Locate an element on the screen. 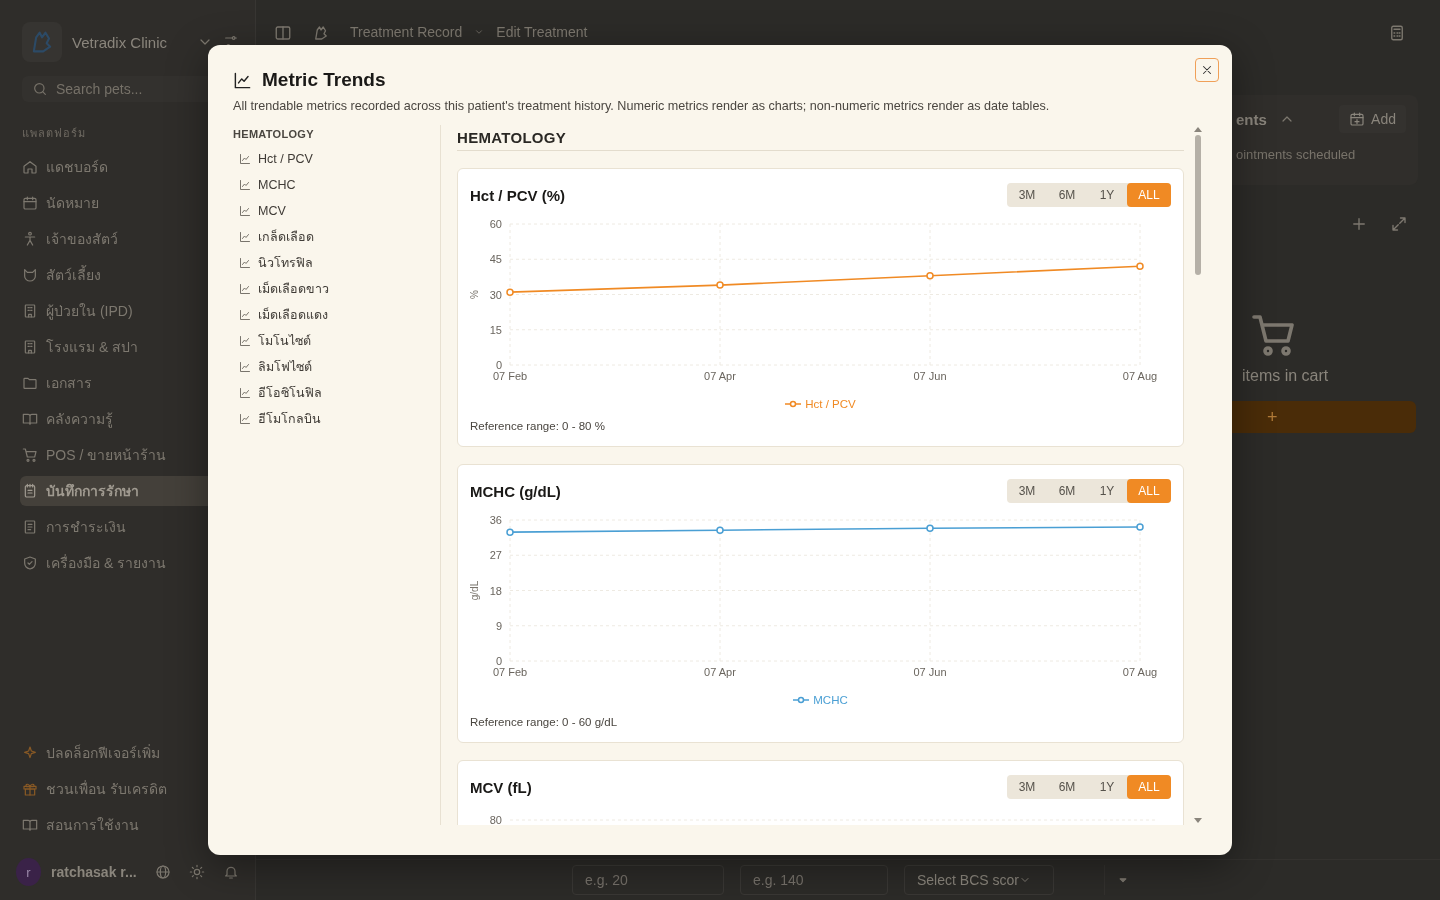 Image resolution: width=1440 pixels, height=900 pixels. cart-empty-text: items in cart is located at coordinates (1285, 376).